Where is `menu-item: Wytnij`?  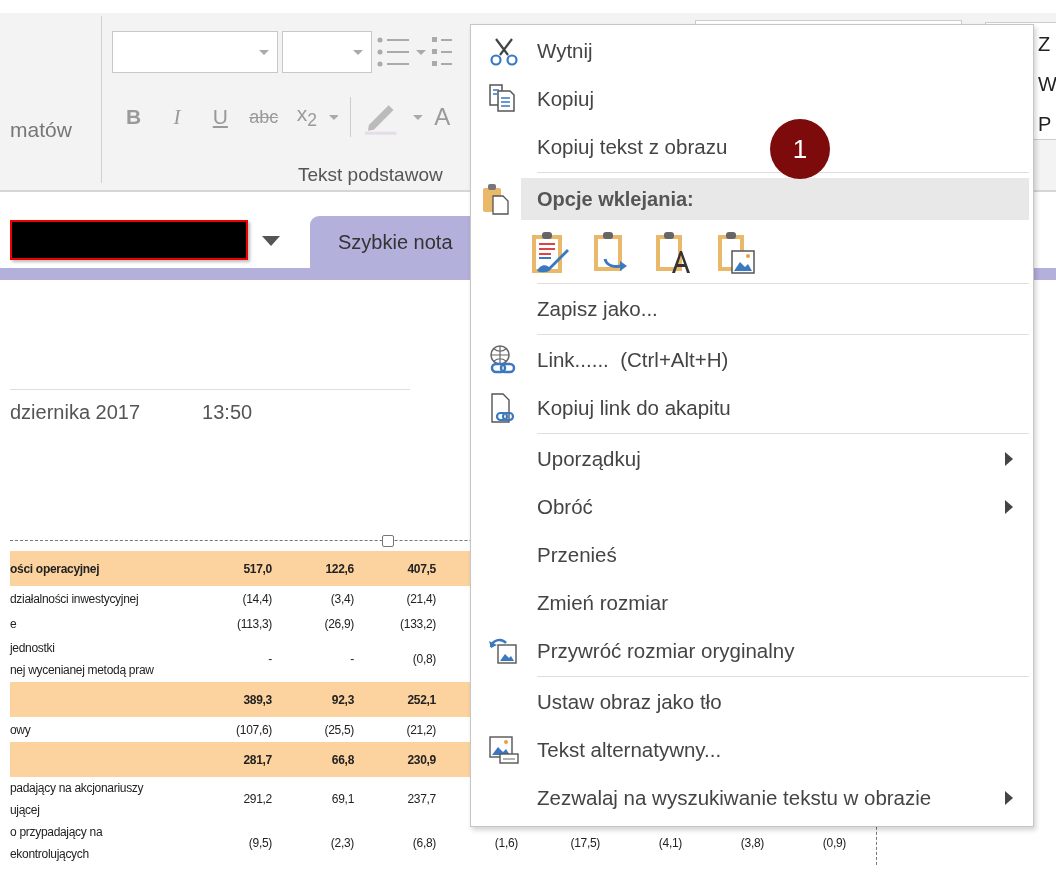 menu-item: Wytnij is located at coordinates (565, 51).